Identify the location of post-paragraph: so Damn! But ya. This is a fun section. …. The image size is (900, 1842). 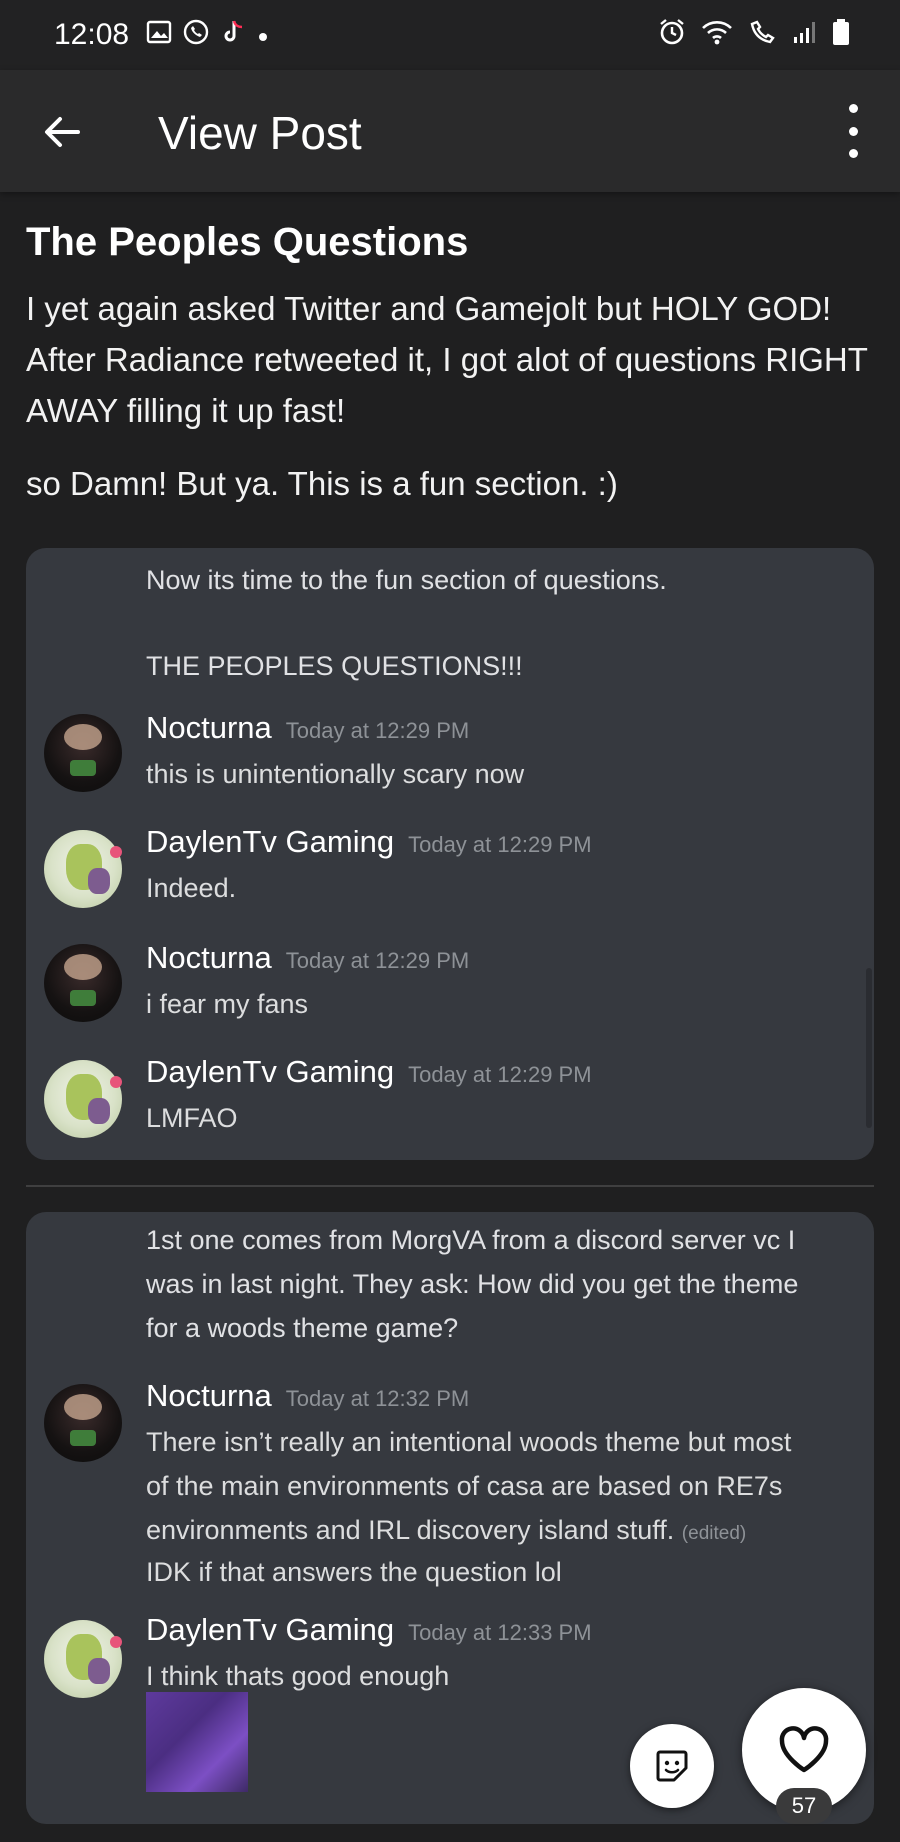
(322, 483).